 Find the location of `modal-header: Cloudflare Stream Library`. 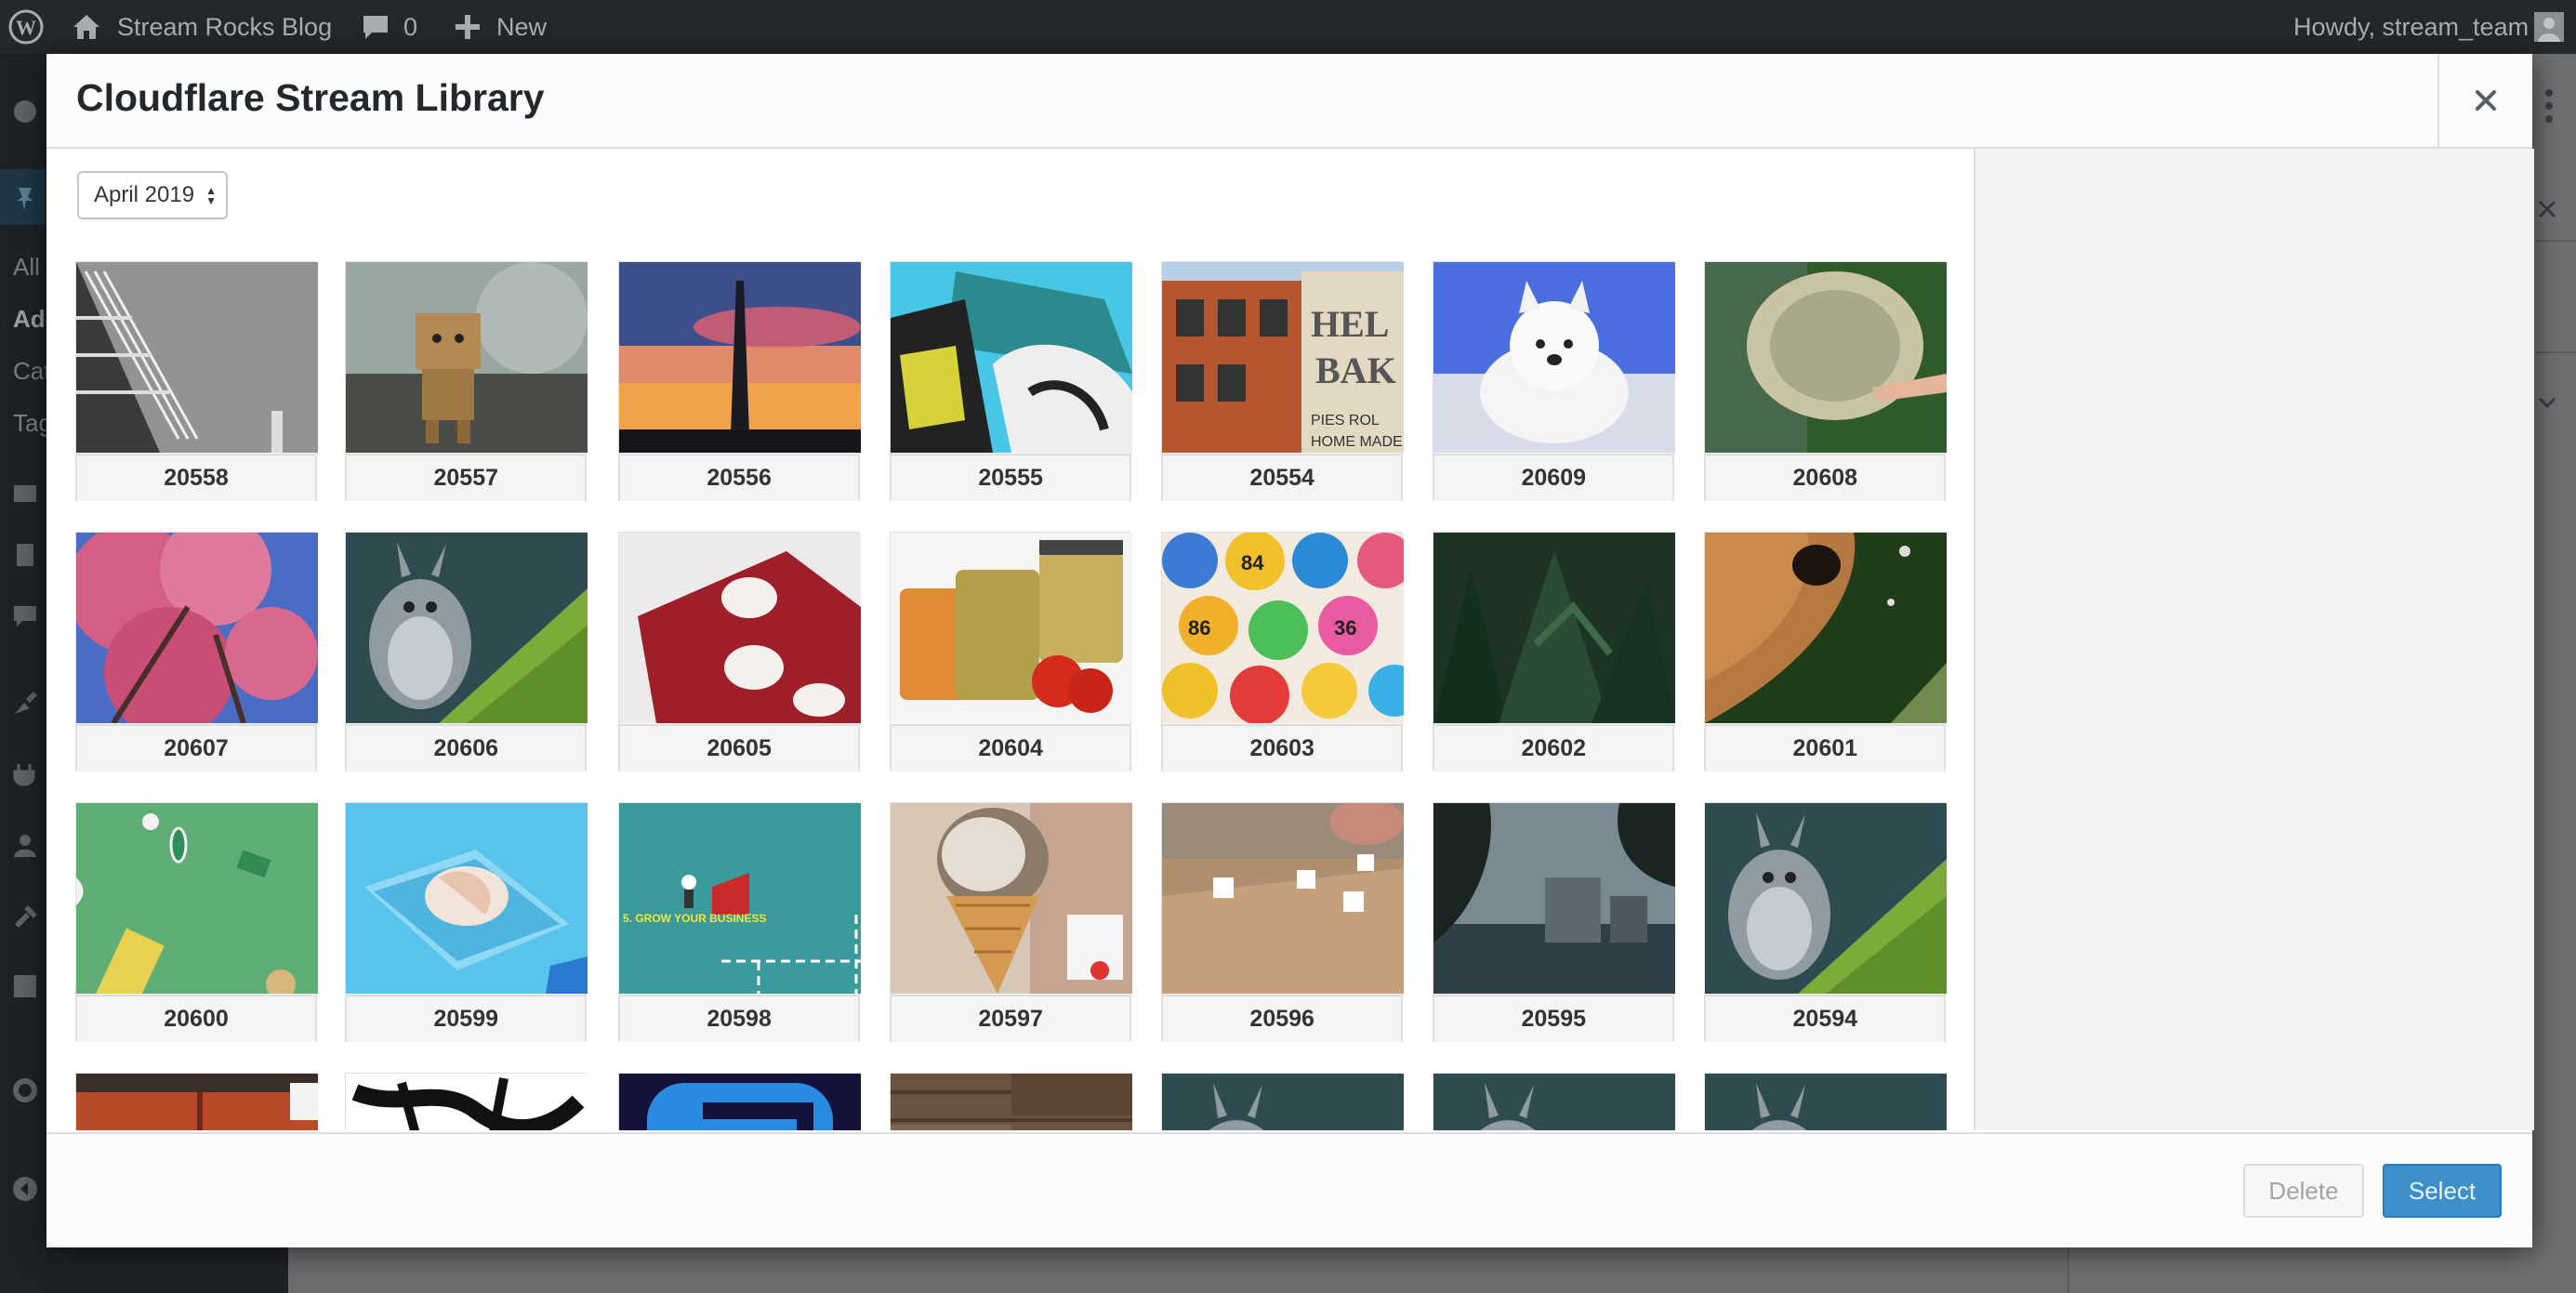

modal-header: Cloudflare Stream Library is located at coordinates (1289, 101).